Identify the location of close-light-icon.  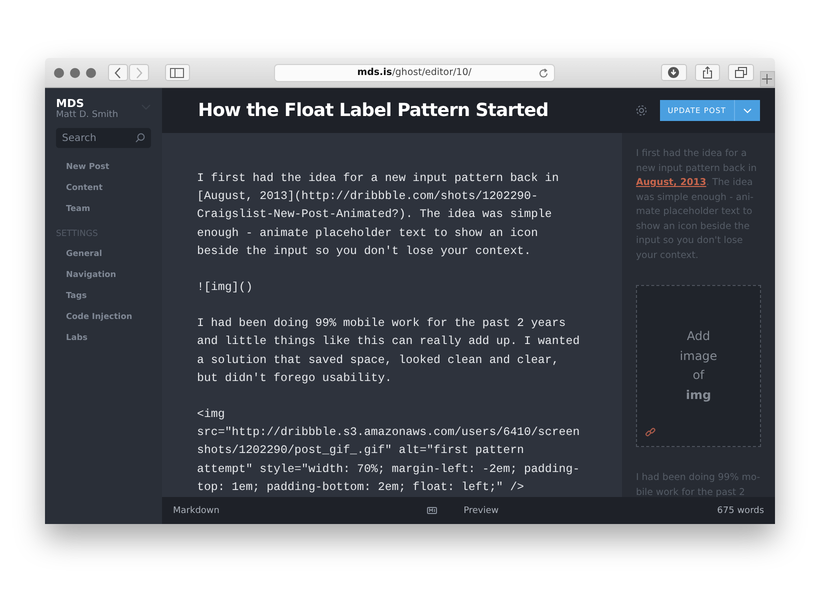
(59, 73).